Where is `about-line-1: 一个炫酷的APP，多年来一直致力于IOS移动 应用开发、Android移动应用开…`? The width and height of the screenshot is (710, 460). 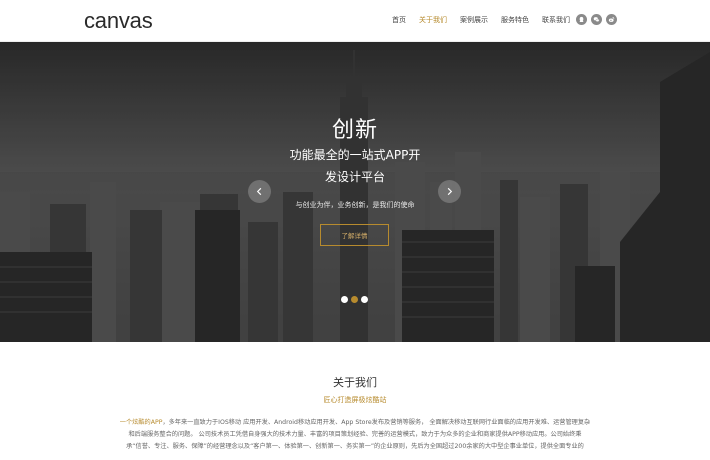 about-line-1: 一个炫酷的APP，多年来一直致力于IOS移动 应用开发、Android移动应用开… is located at coordinates (355, 423).